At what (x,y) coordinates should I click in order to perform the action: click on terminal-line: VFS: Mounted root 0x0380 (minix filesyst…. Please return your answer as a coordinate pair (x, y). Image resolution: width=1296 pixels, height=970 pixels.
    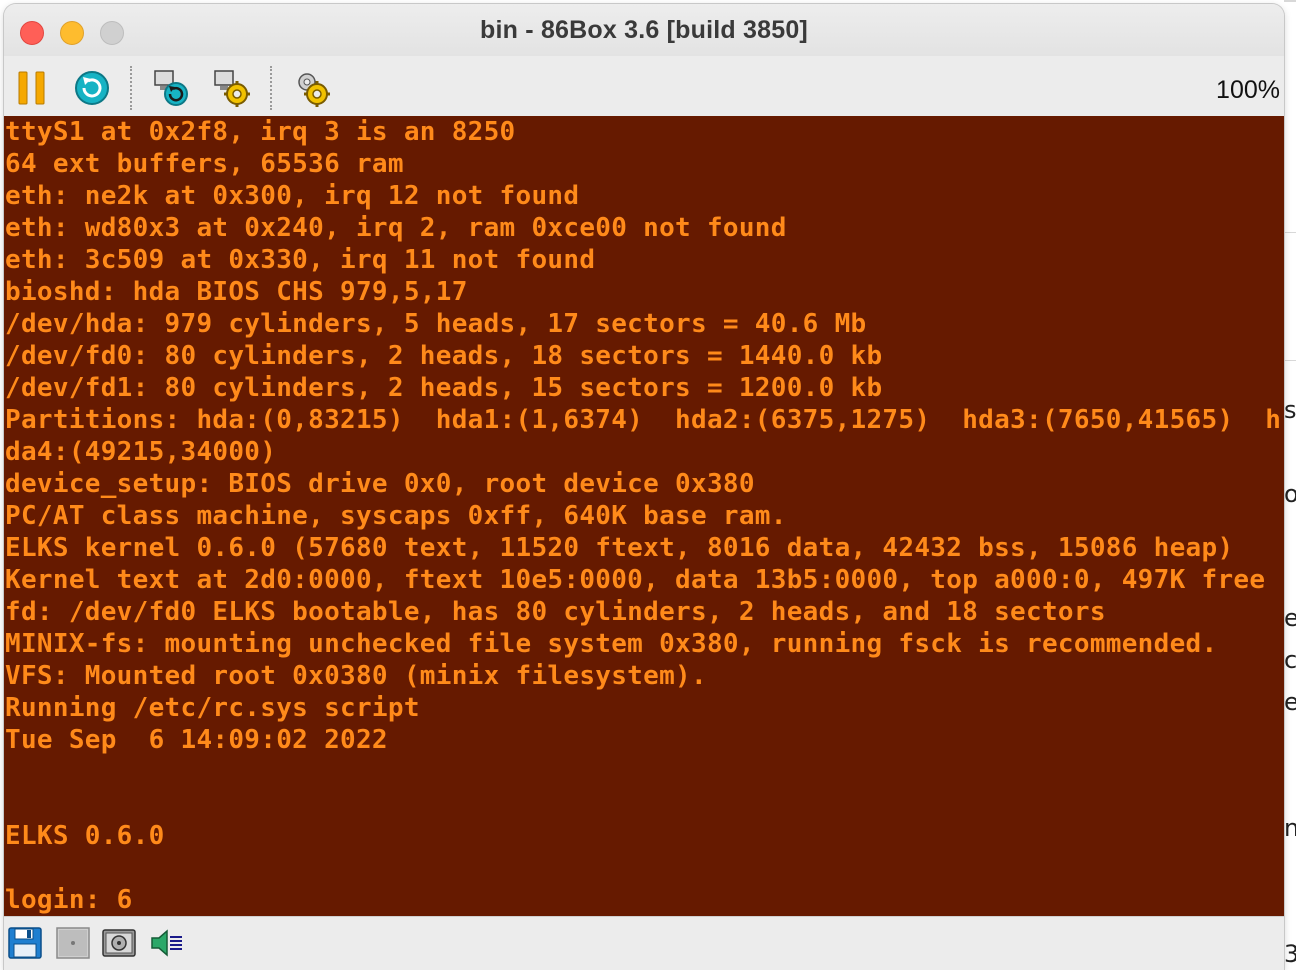
    Looking at the image, I should click on (356, 676).